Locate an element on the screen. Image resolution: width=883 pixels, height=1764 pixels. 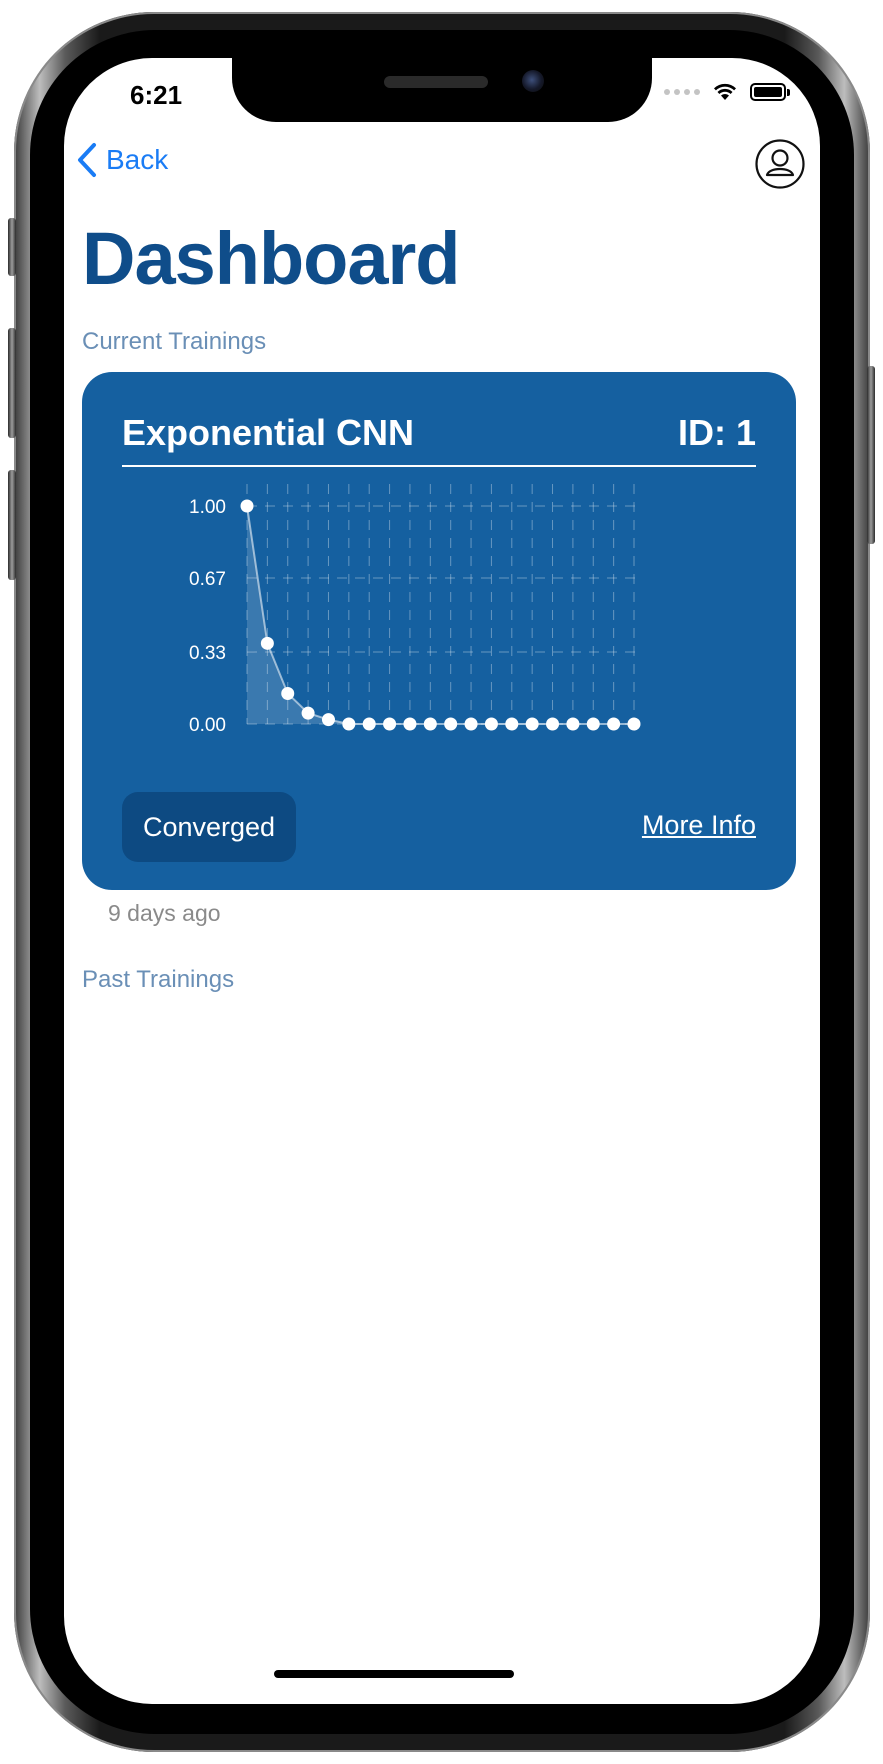
notch is located at coordinates (442, 90).